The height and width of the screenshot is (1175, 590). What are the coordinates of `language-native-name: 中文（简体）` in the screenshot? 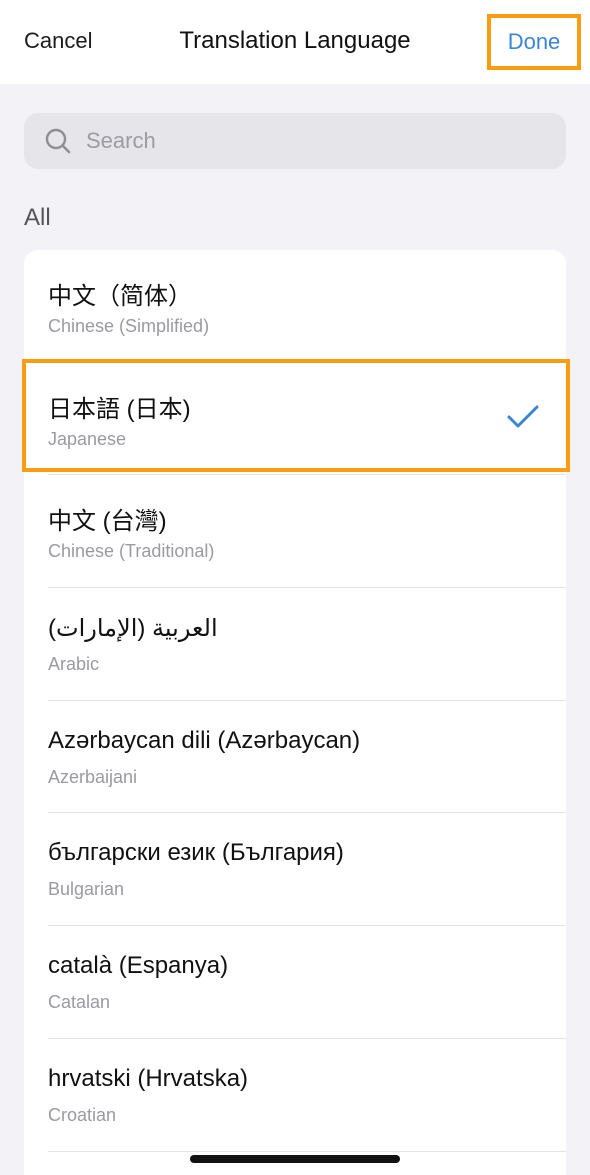 It's located at (120, 296).